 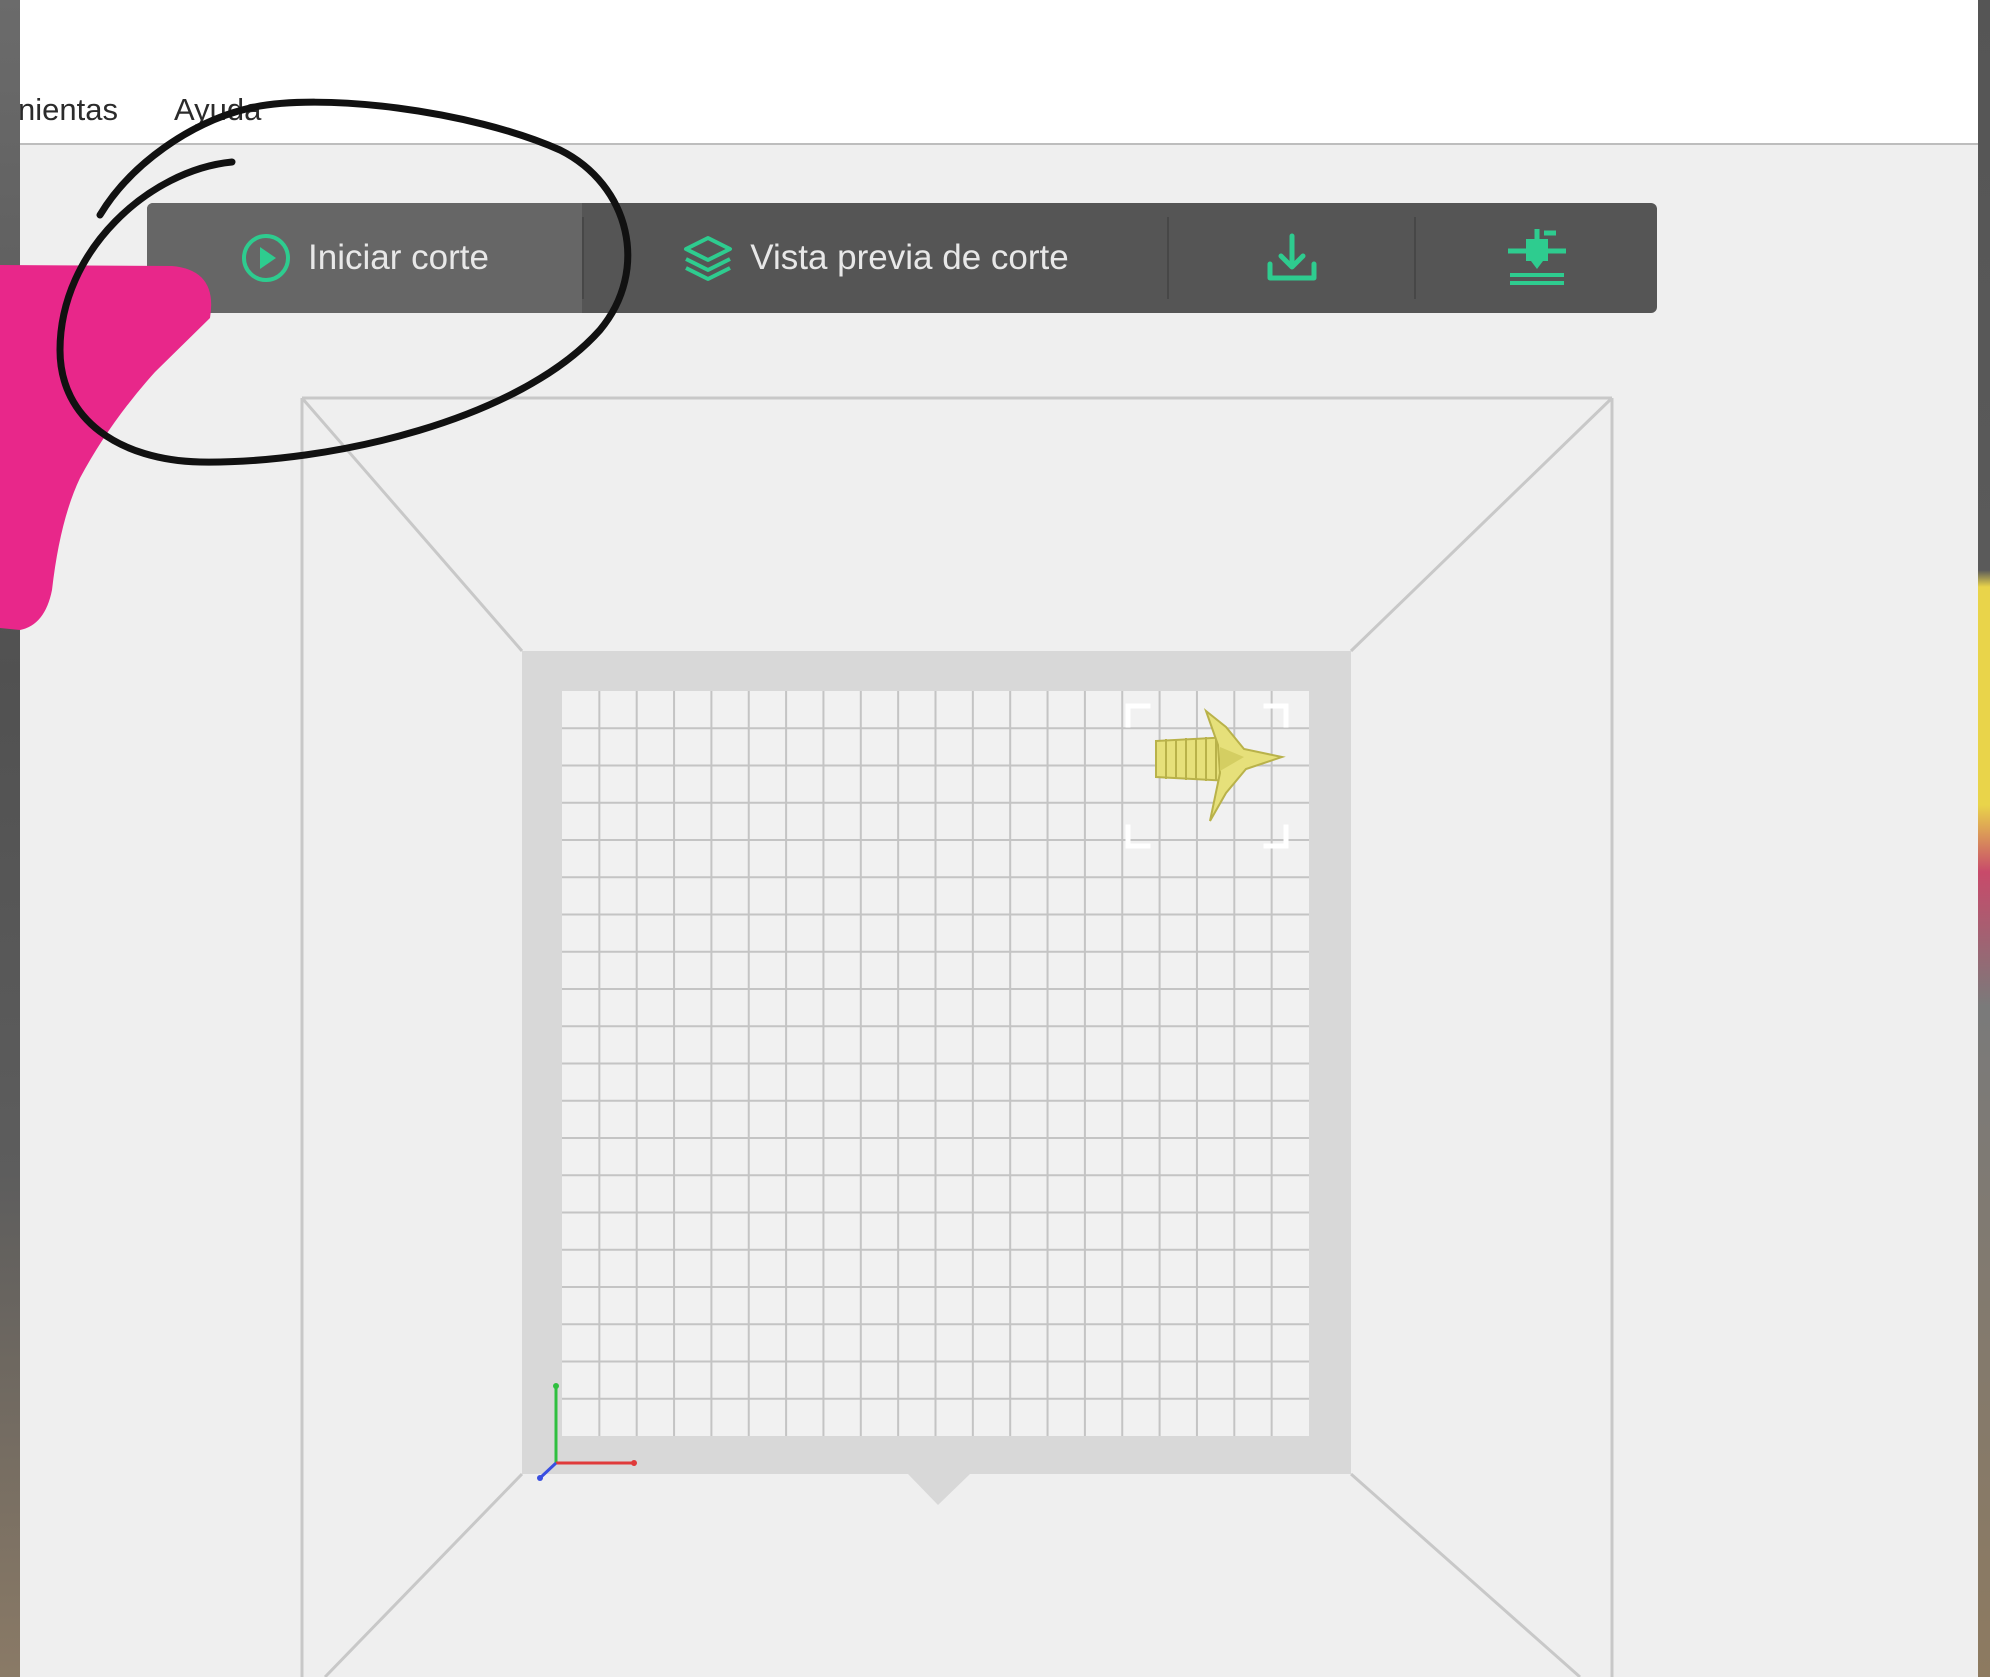 I want to click on menu-area: nientas Ayuda, so click(x=999, y=72).